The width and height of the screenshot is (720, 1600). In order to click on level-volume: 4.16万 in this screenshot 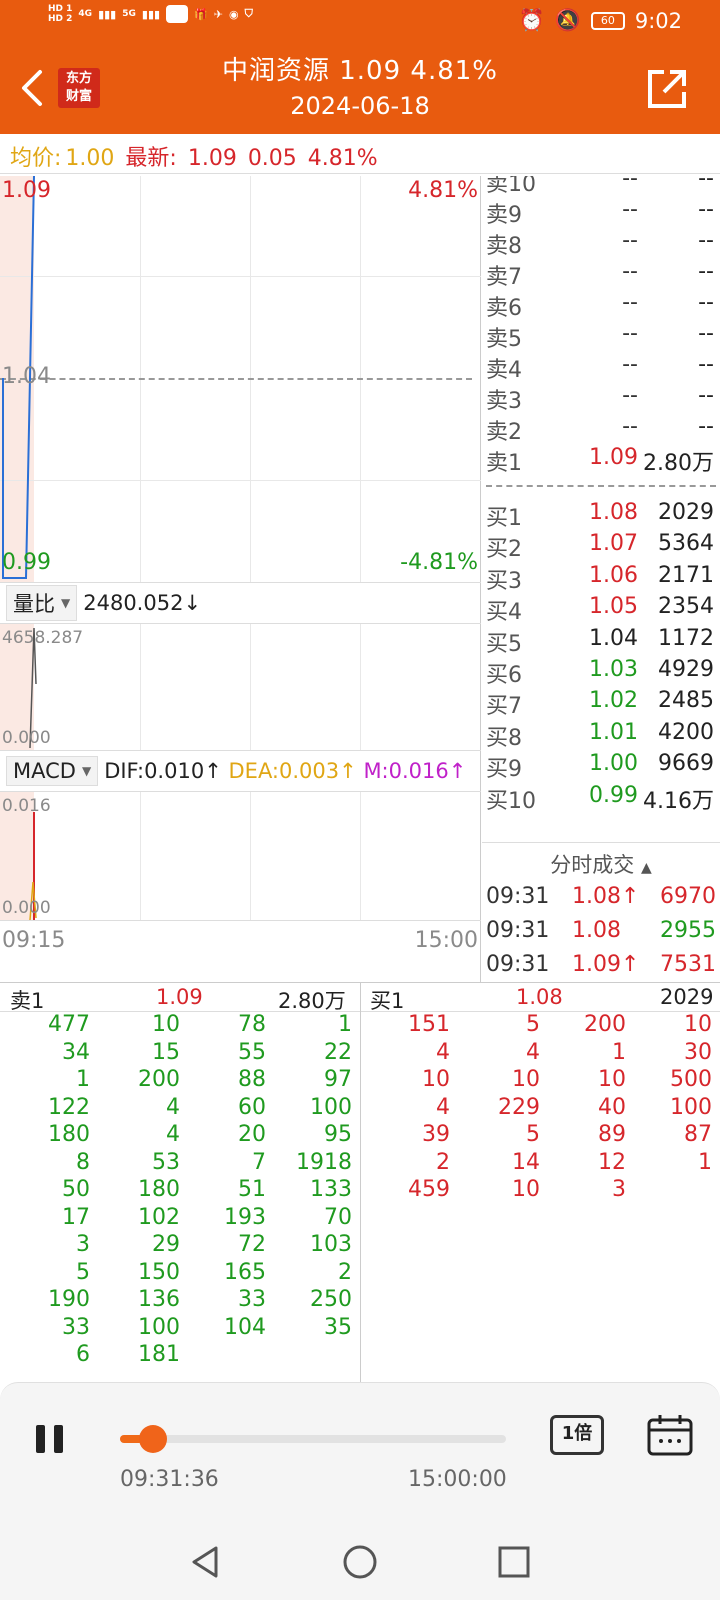, I will do `click(678, 801)`.